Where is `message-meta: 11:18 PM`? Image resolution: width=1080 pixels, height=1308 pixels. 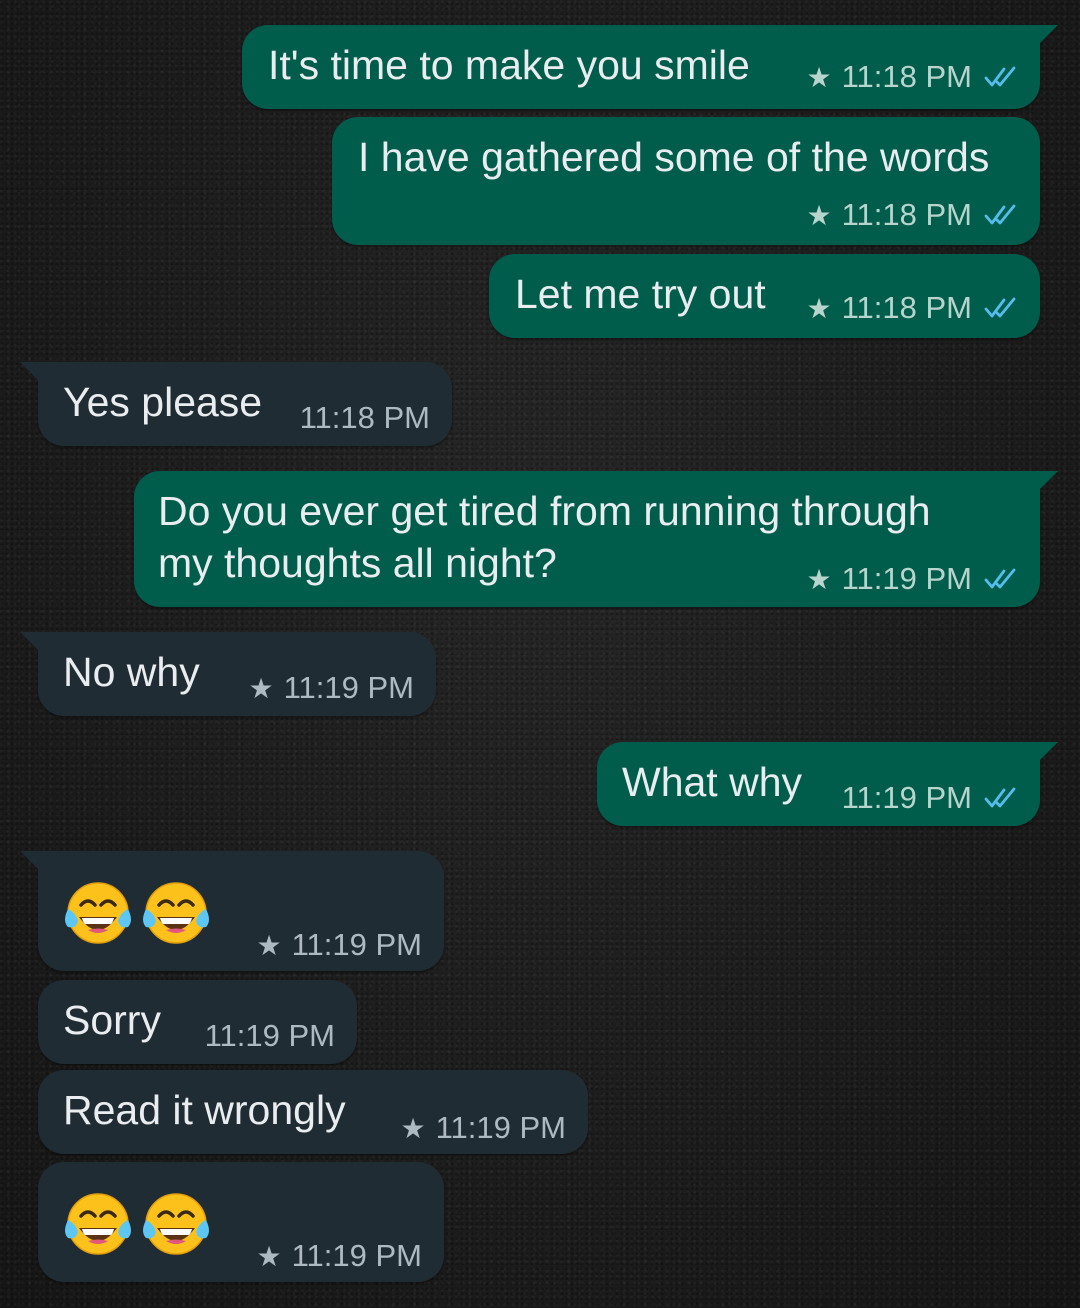
message-meta: 11:18 PM is located at coordinates (365, 418).